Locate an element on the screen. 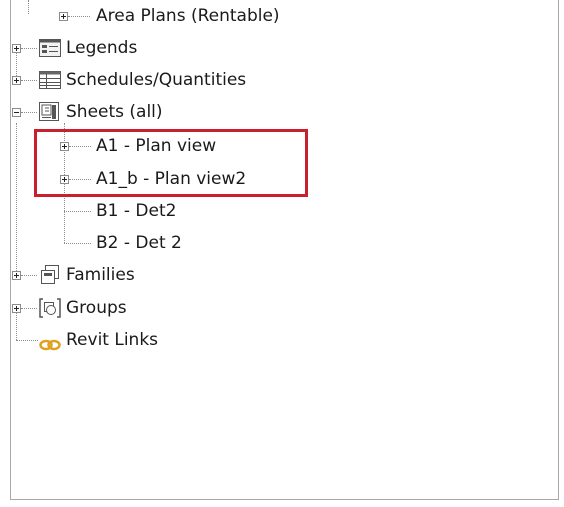 Image resolution: width=564 pixels, height=507 pixels. groups-icon is located at coordinates (50, 311).